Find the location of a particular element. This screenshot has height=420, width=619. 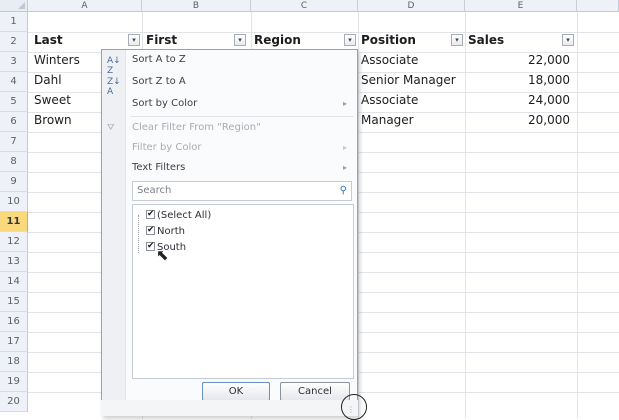

cell-sales: 22,000 is located at coordinates (519, 60).